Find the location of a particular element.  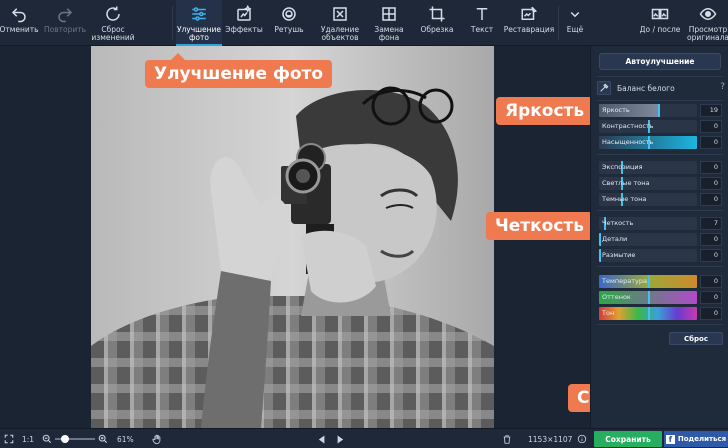

redo-icon is located at coordinates (65, 15).